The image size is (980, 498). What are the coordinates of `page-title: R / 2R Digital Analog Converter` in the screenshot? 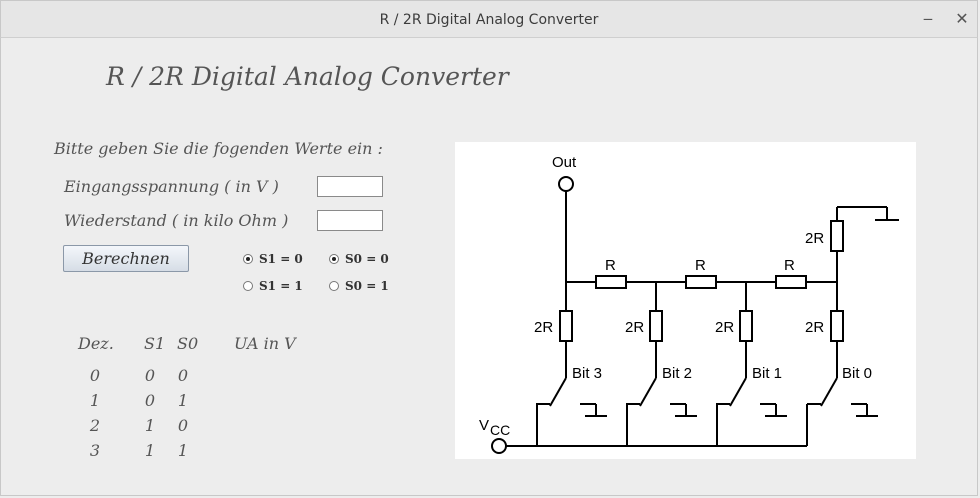 It's located at (307, 76).